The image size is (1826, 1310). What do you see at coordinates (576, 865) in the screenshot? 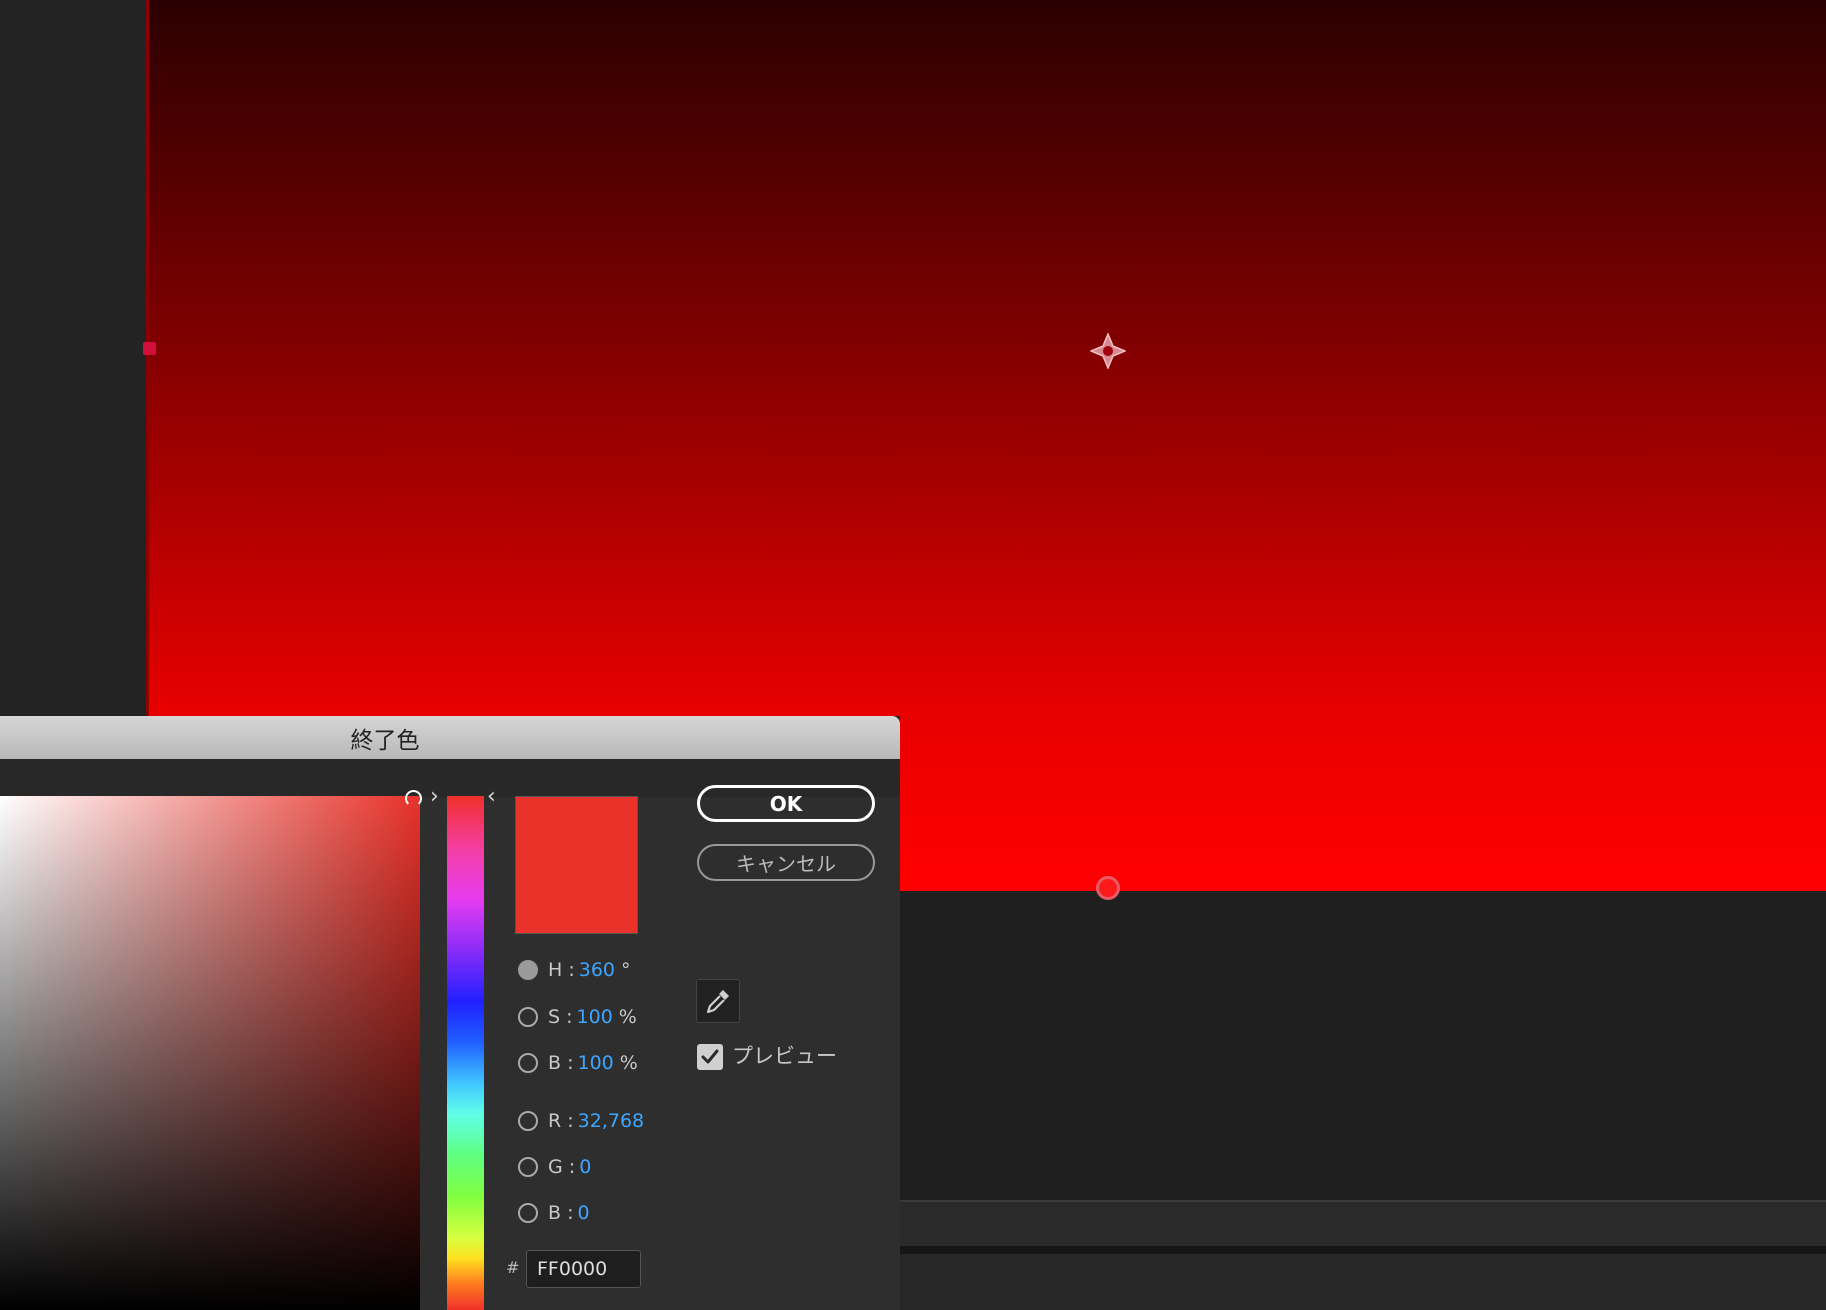
I see `color-swatch` at bounding box center [576, 865].